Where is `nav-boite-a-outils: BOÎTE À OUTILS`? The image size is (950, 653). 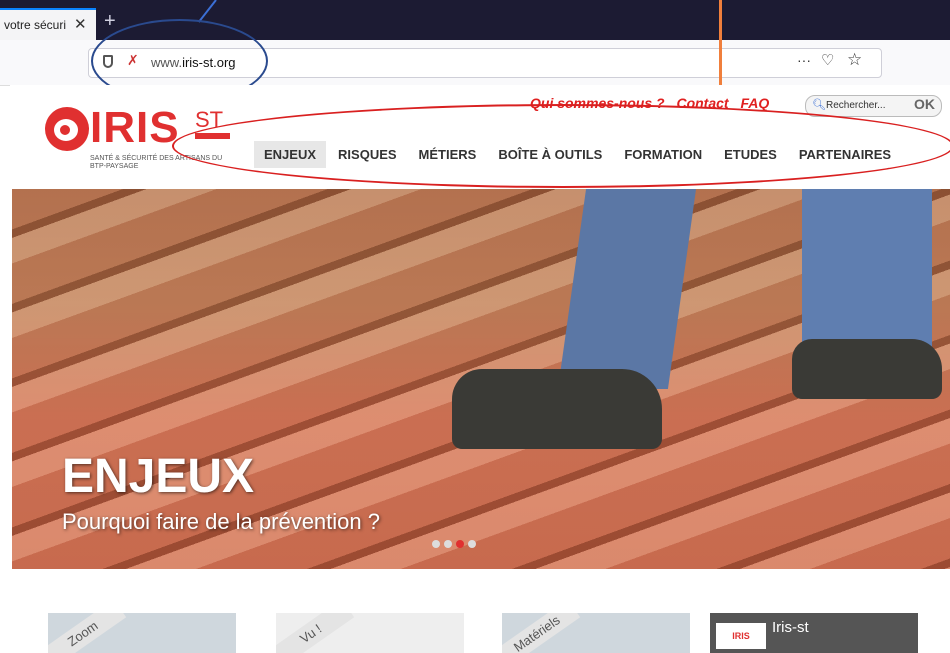
nav-boite-a-outils: BOÎTE À OUTILS is located at coordinates (550, 154).